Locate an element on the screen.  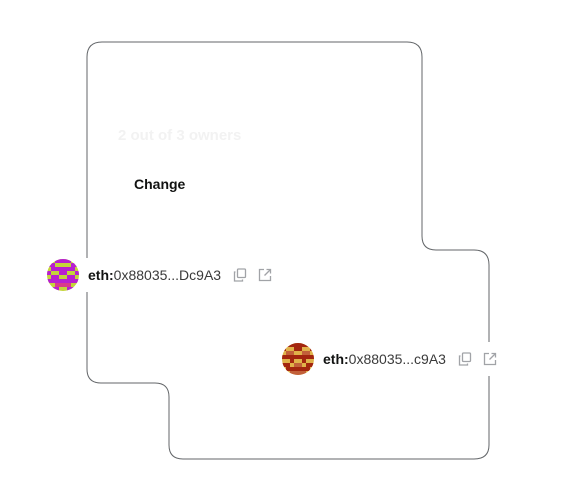
owner-address: eth: 0x88035...c9A3 is located at coordinates (384, 359).